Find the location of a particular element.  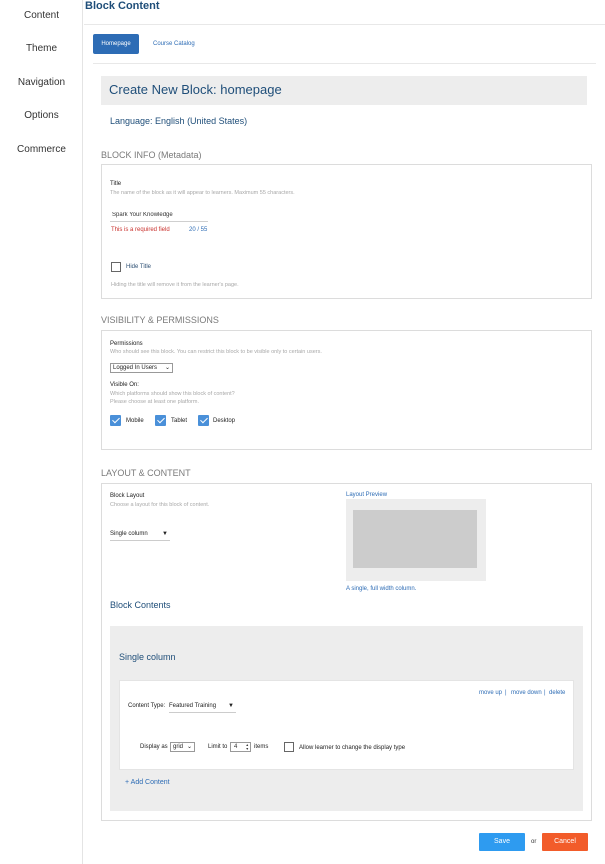

stepper-arrows-icon: ▲ ▼ is located at coordinates (247, 747).